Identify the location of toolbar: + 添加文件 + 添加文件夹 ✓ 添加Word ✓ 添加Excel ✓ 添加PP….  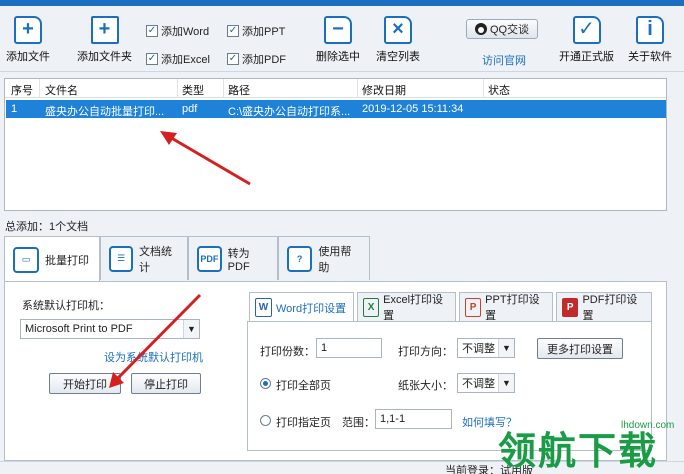
(342, 39).